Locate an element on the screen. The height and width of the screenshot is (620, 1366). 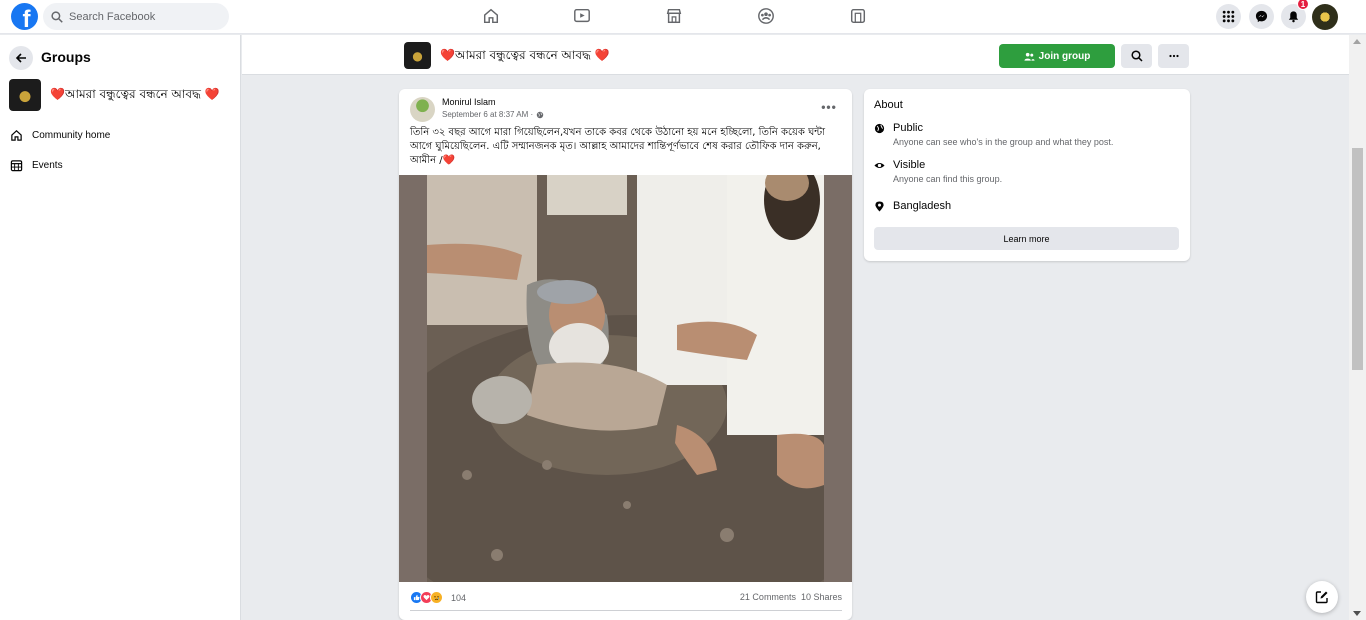
more-horizontal-icon is located at coordinates (1173, 56).